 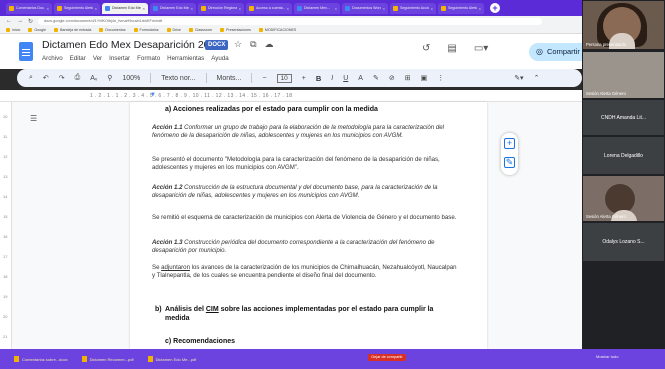 I want to click on accion-label: Acción 1.3, so click(x=167, y=242).